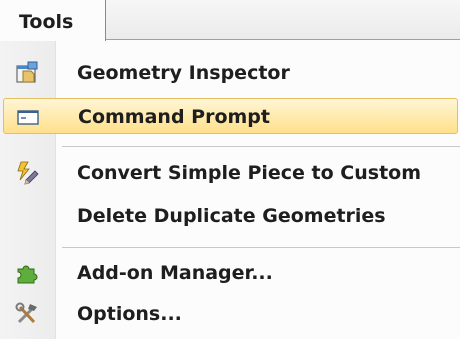 This screenshot has width=460, height=339. Describe the element at coordinates (46, 22) in the screenshot. I see `tools-menu-title: Tools` at that location.